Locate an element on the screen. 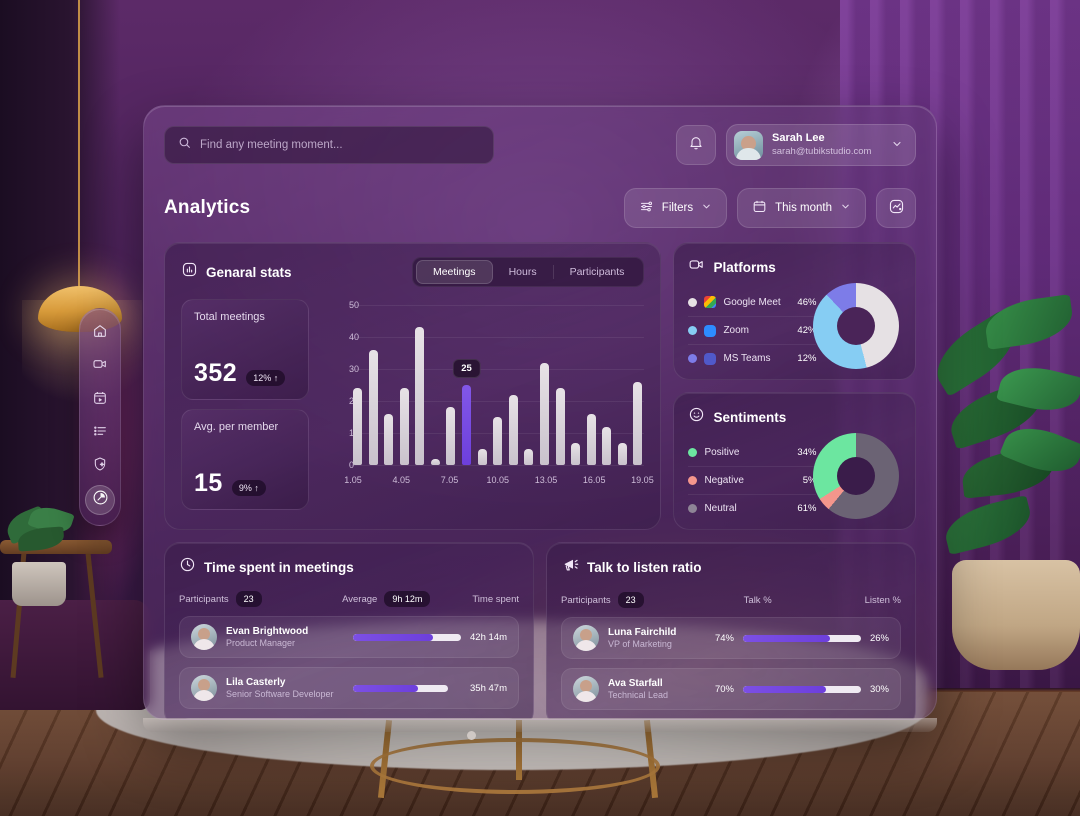  report-button is located at coordinates (896, 208).